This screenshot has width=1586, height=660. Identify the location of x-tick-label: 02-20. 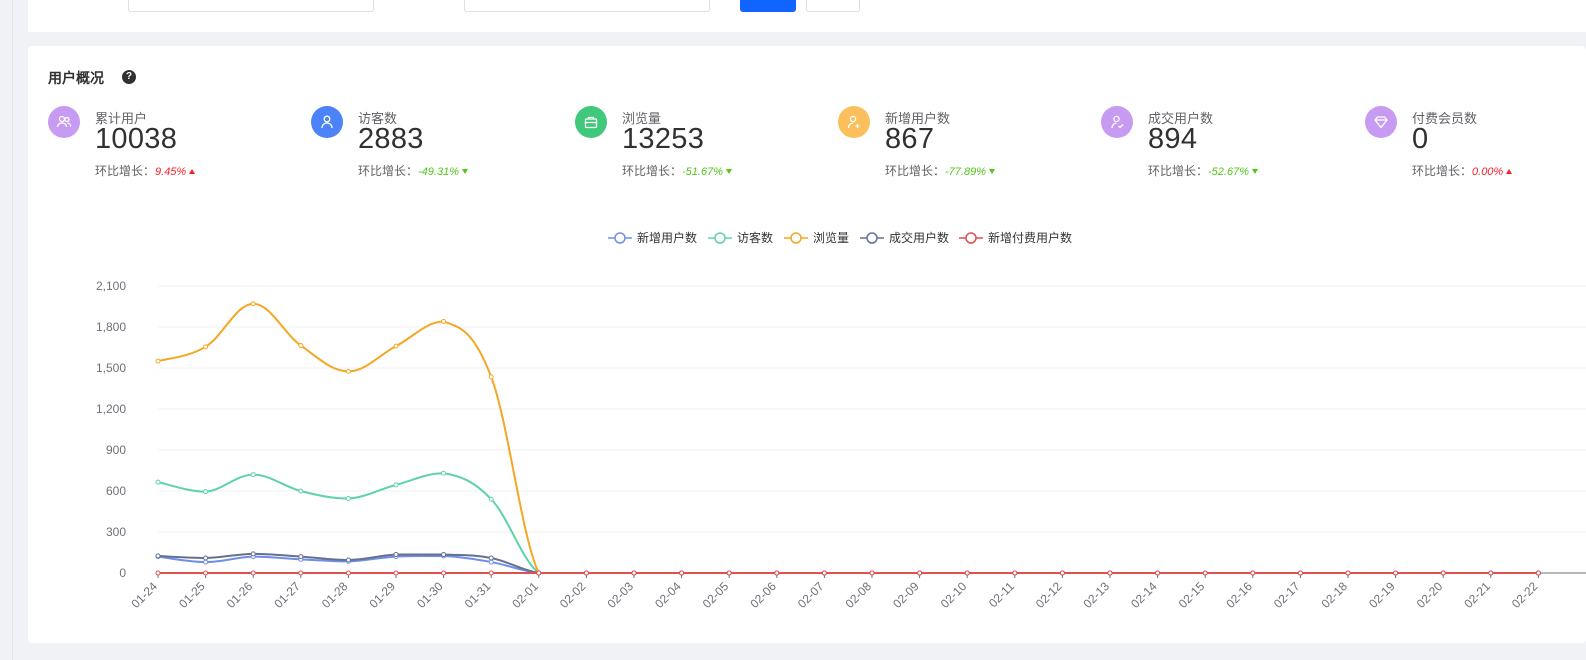
(1430, 595).